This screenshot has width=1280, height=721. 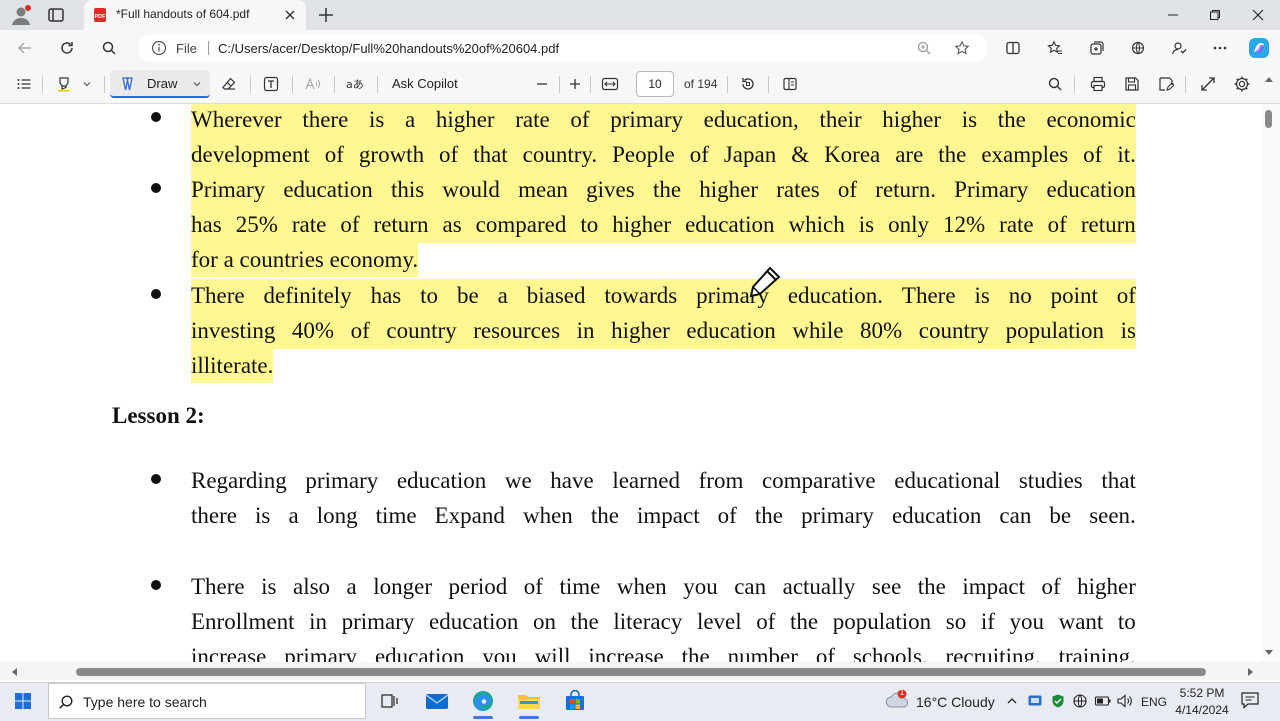 What do you see at coordinates (425, 83) in the screenshot?
I see `ask-copilot-button: Ask Copilot` at bounding box center [425, 83].